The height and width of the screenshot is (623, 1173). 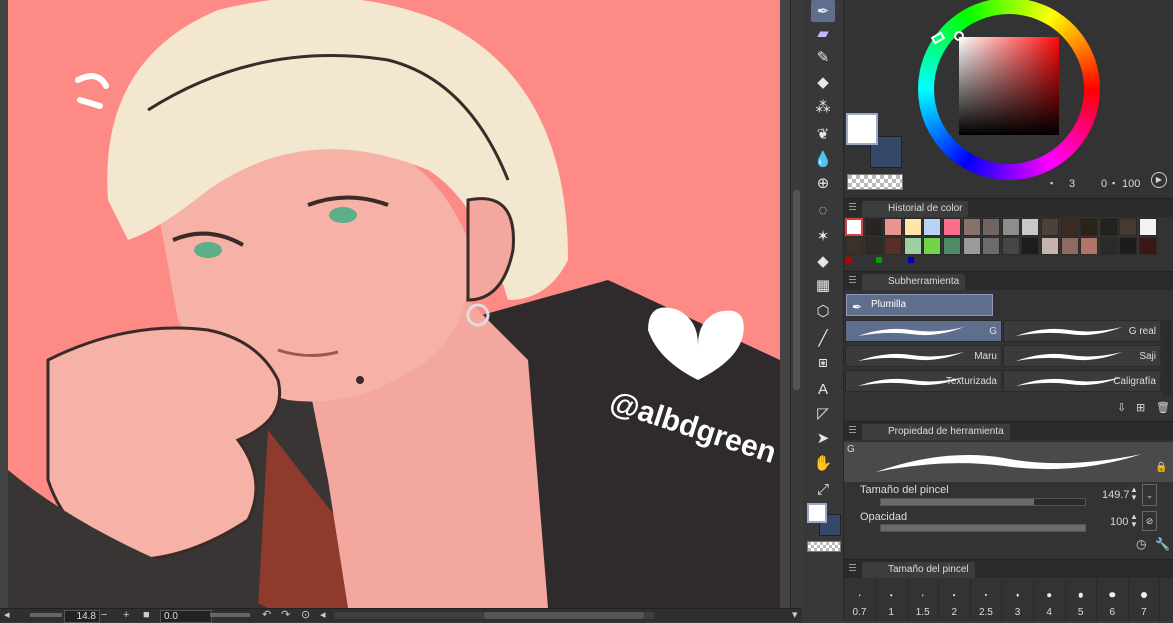 What do you see at coordinates (323, 615) in the screenshot?
I see `flip-icon: ◂` at bounding box center [323, 615].